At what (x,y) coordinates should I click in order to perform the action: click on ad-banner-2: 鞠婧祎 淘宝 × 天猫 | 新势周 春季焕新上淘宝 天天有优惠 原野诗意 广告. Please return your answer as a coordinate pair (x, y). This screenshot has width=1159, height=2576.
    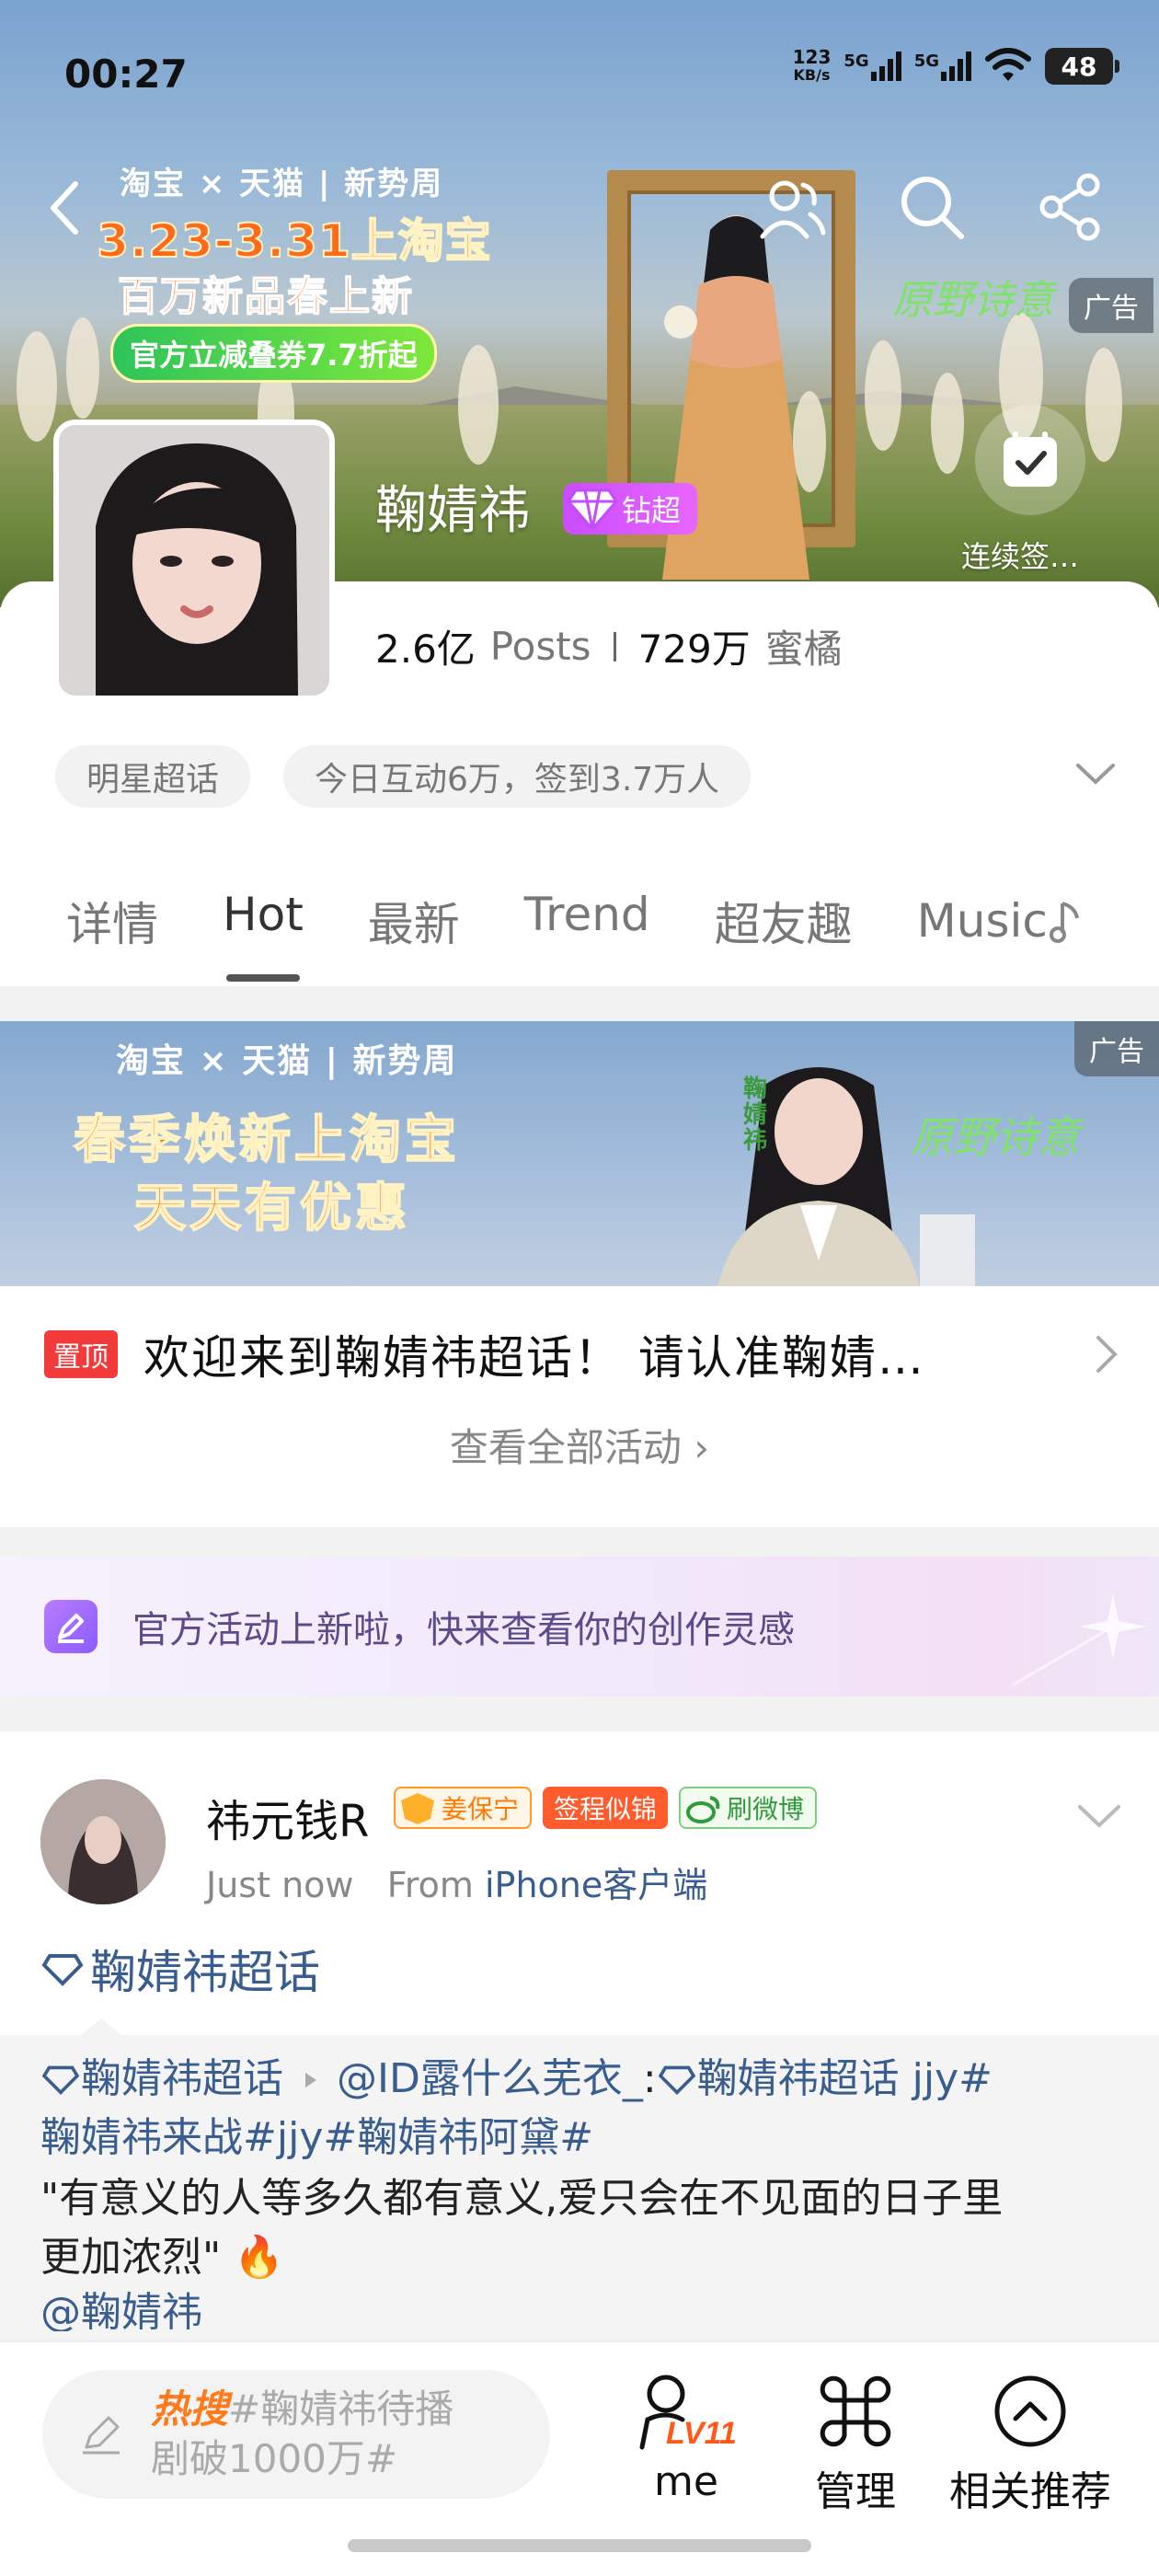
    Looking at the image, I should click on (579, 1153).